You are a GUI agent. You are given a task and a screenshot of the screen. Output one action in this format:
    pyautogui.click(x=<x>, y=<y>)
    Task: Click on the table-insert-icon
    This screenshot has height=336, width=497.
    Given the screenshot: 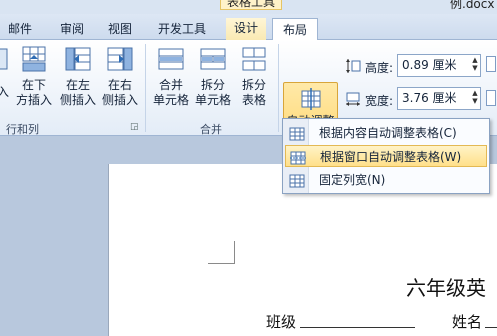 What is the action you would take?
    pyautogui.click(x=4, y=59)
    